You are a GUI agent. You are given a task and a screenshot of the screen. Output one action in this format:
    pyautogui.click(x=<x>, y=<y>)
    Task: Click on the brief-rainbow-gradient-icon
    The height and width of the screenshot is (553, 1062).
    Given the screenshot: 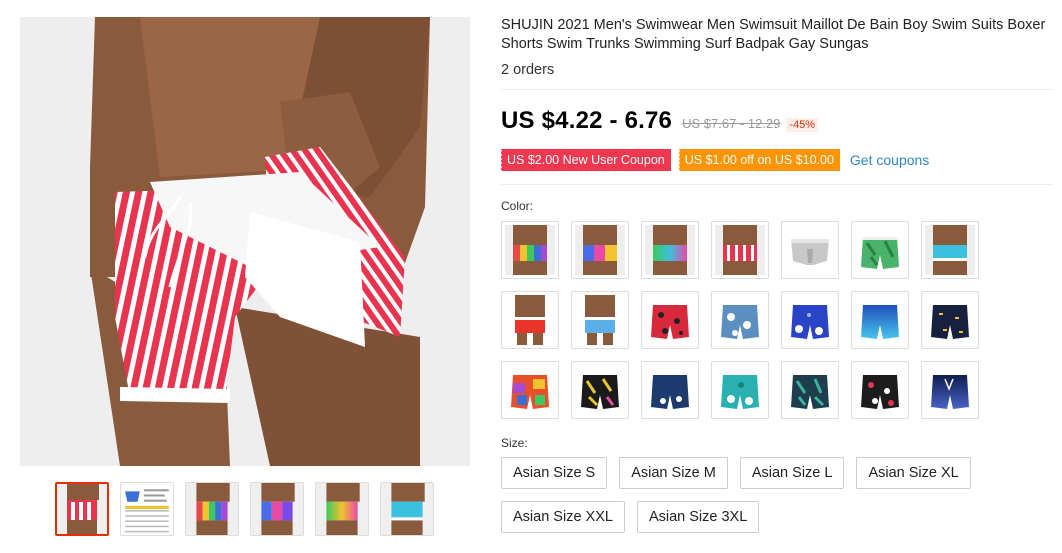 What is the action you would take?
    pyautogui.click(x=670, y=250)
    